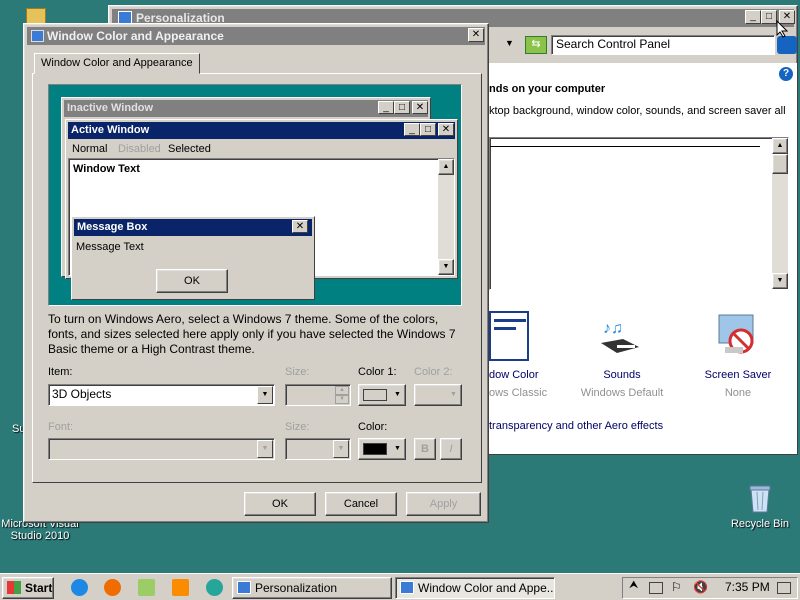 The image size is (800, 600). What do you see at coordinates (547, 89) in the screenshot?
I see `personalization-heading: nds on your computer` at bounding box center [547, 89].